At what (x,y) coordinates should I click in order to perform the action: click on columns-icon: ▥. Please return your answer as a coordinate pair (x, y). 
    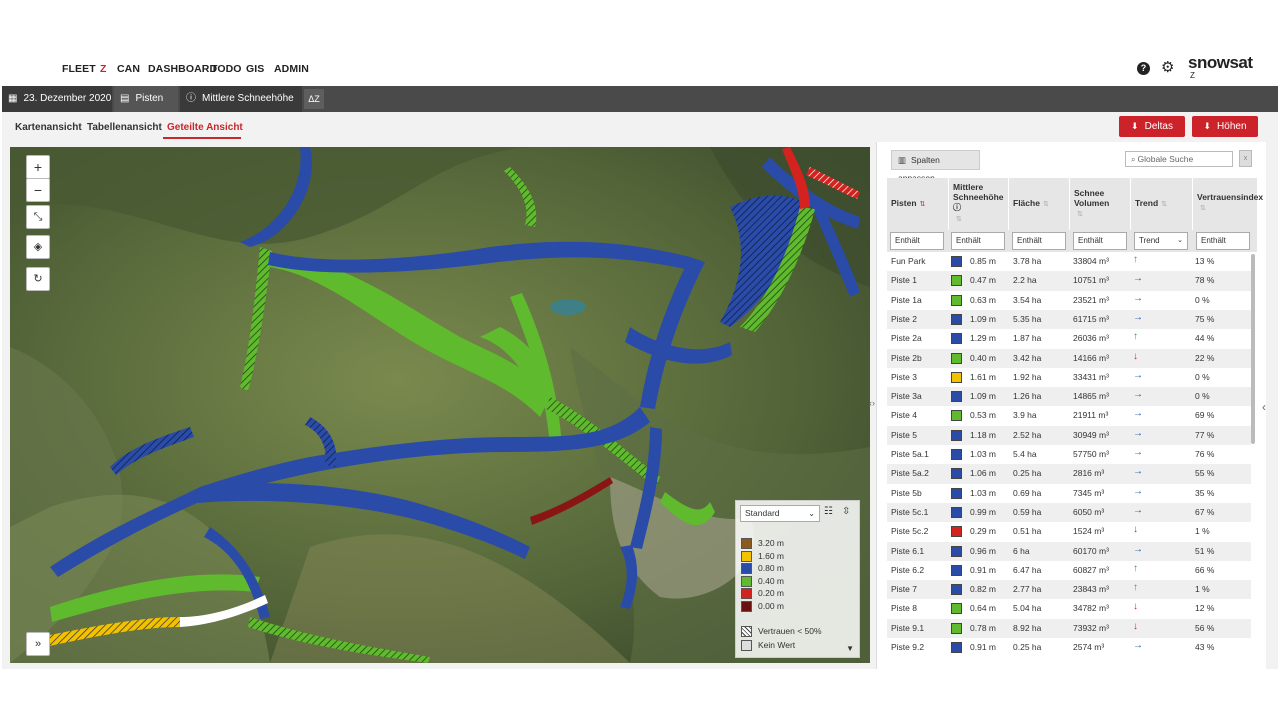
    Looking at the image, I should click on (902, 160).